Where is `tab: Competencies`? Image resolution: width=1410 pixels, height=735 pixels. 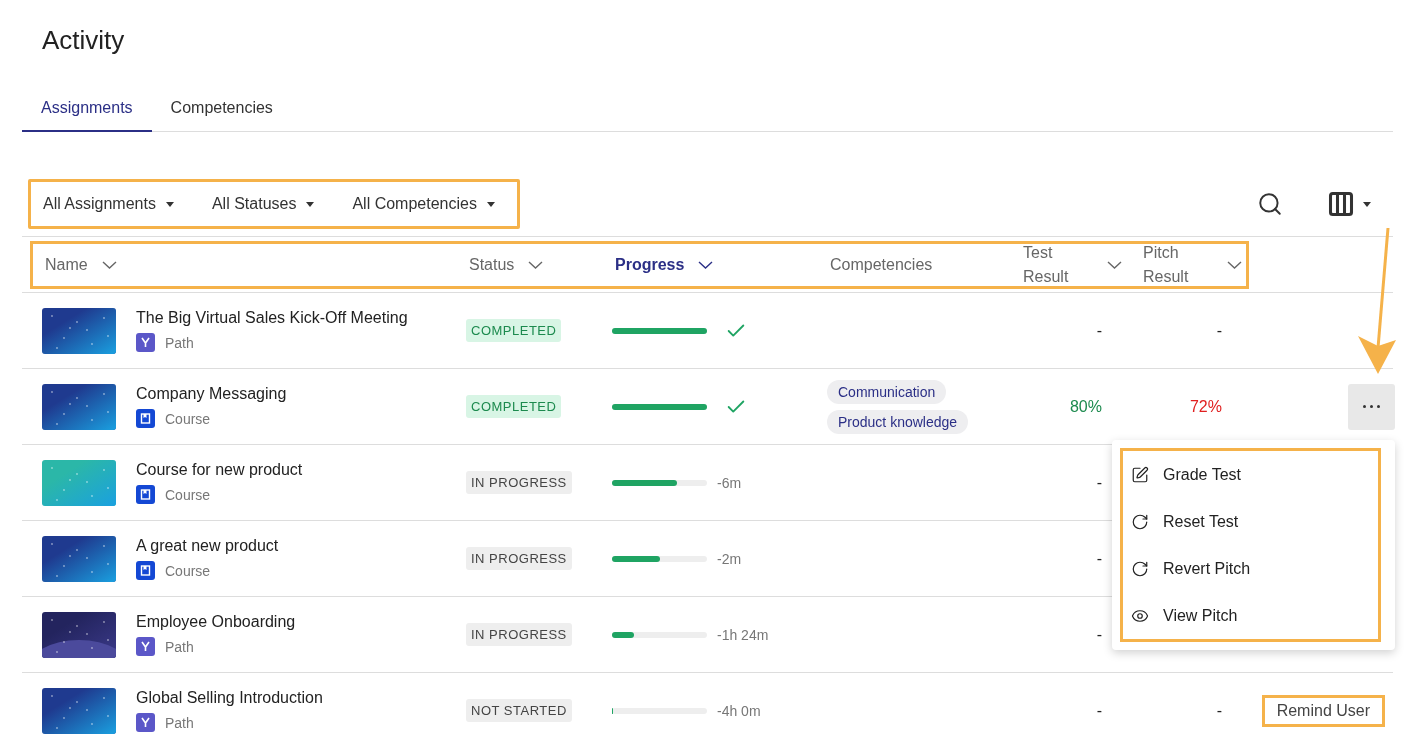
tab: Competencies is located at coordinates (221, 109).